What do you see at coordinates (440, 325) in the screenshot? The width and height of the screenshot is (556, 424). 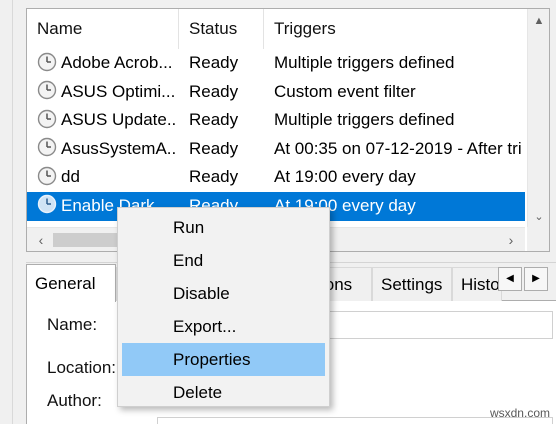 I see `name-field` at bounding box center [440, 325].